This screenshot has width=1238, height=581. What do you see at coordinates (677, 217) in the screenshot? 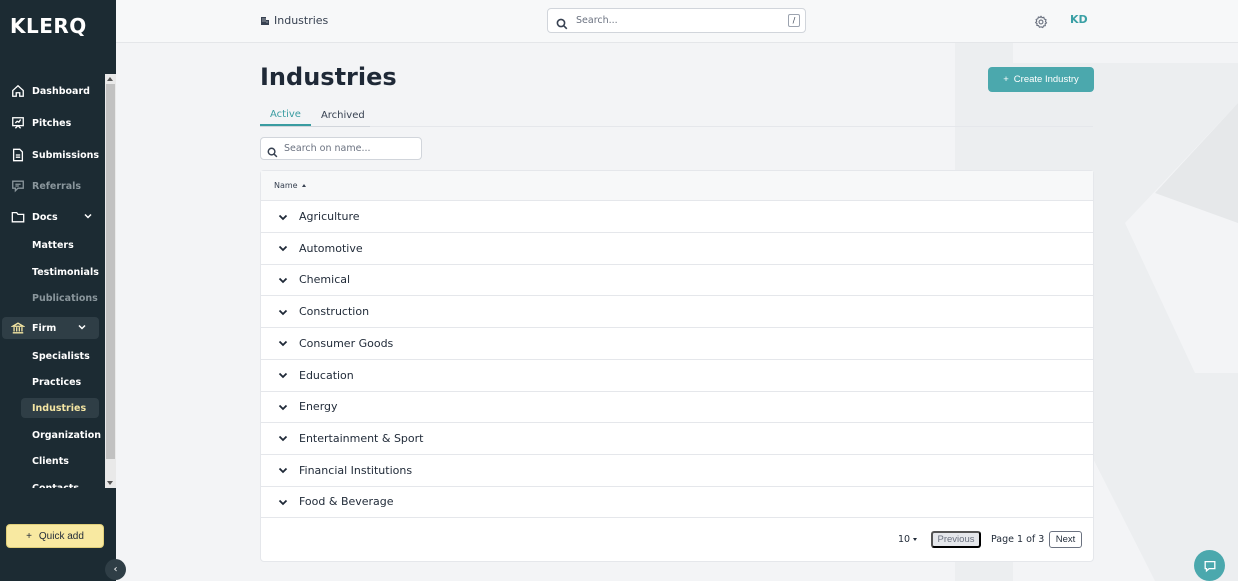
I see `table-row: Agriculture` at bounding box center [677, 217].